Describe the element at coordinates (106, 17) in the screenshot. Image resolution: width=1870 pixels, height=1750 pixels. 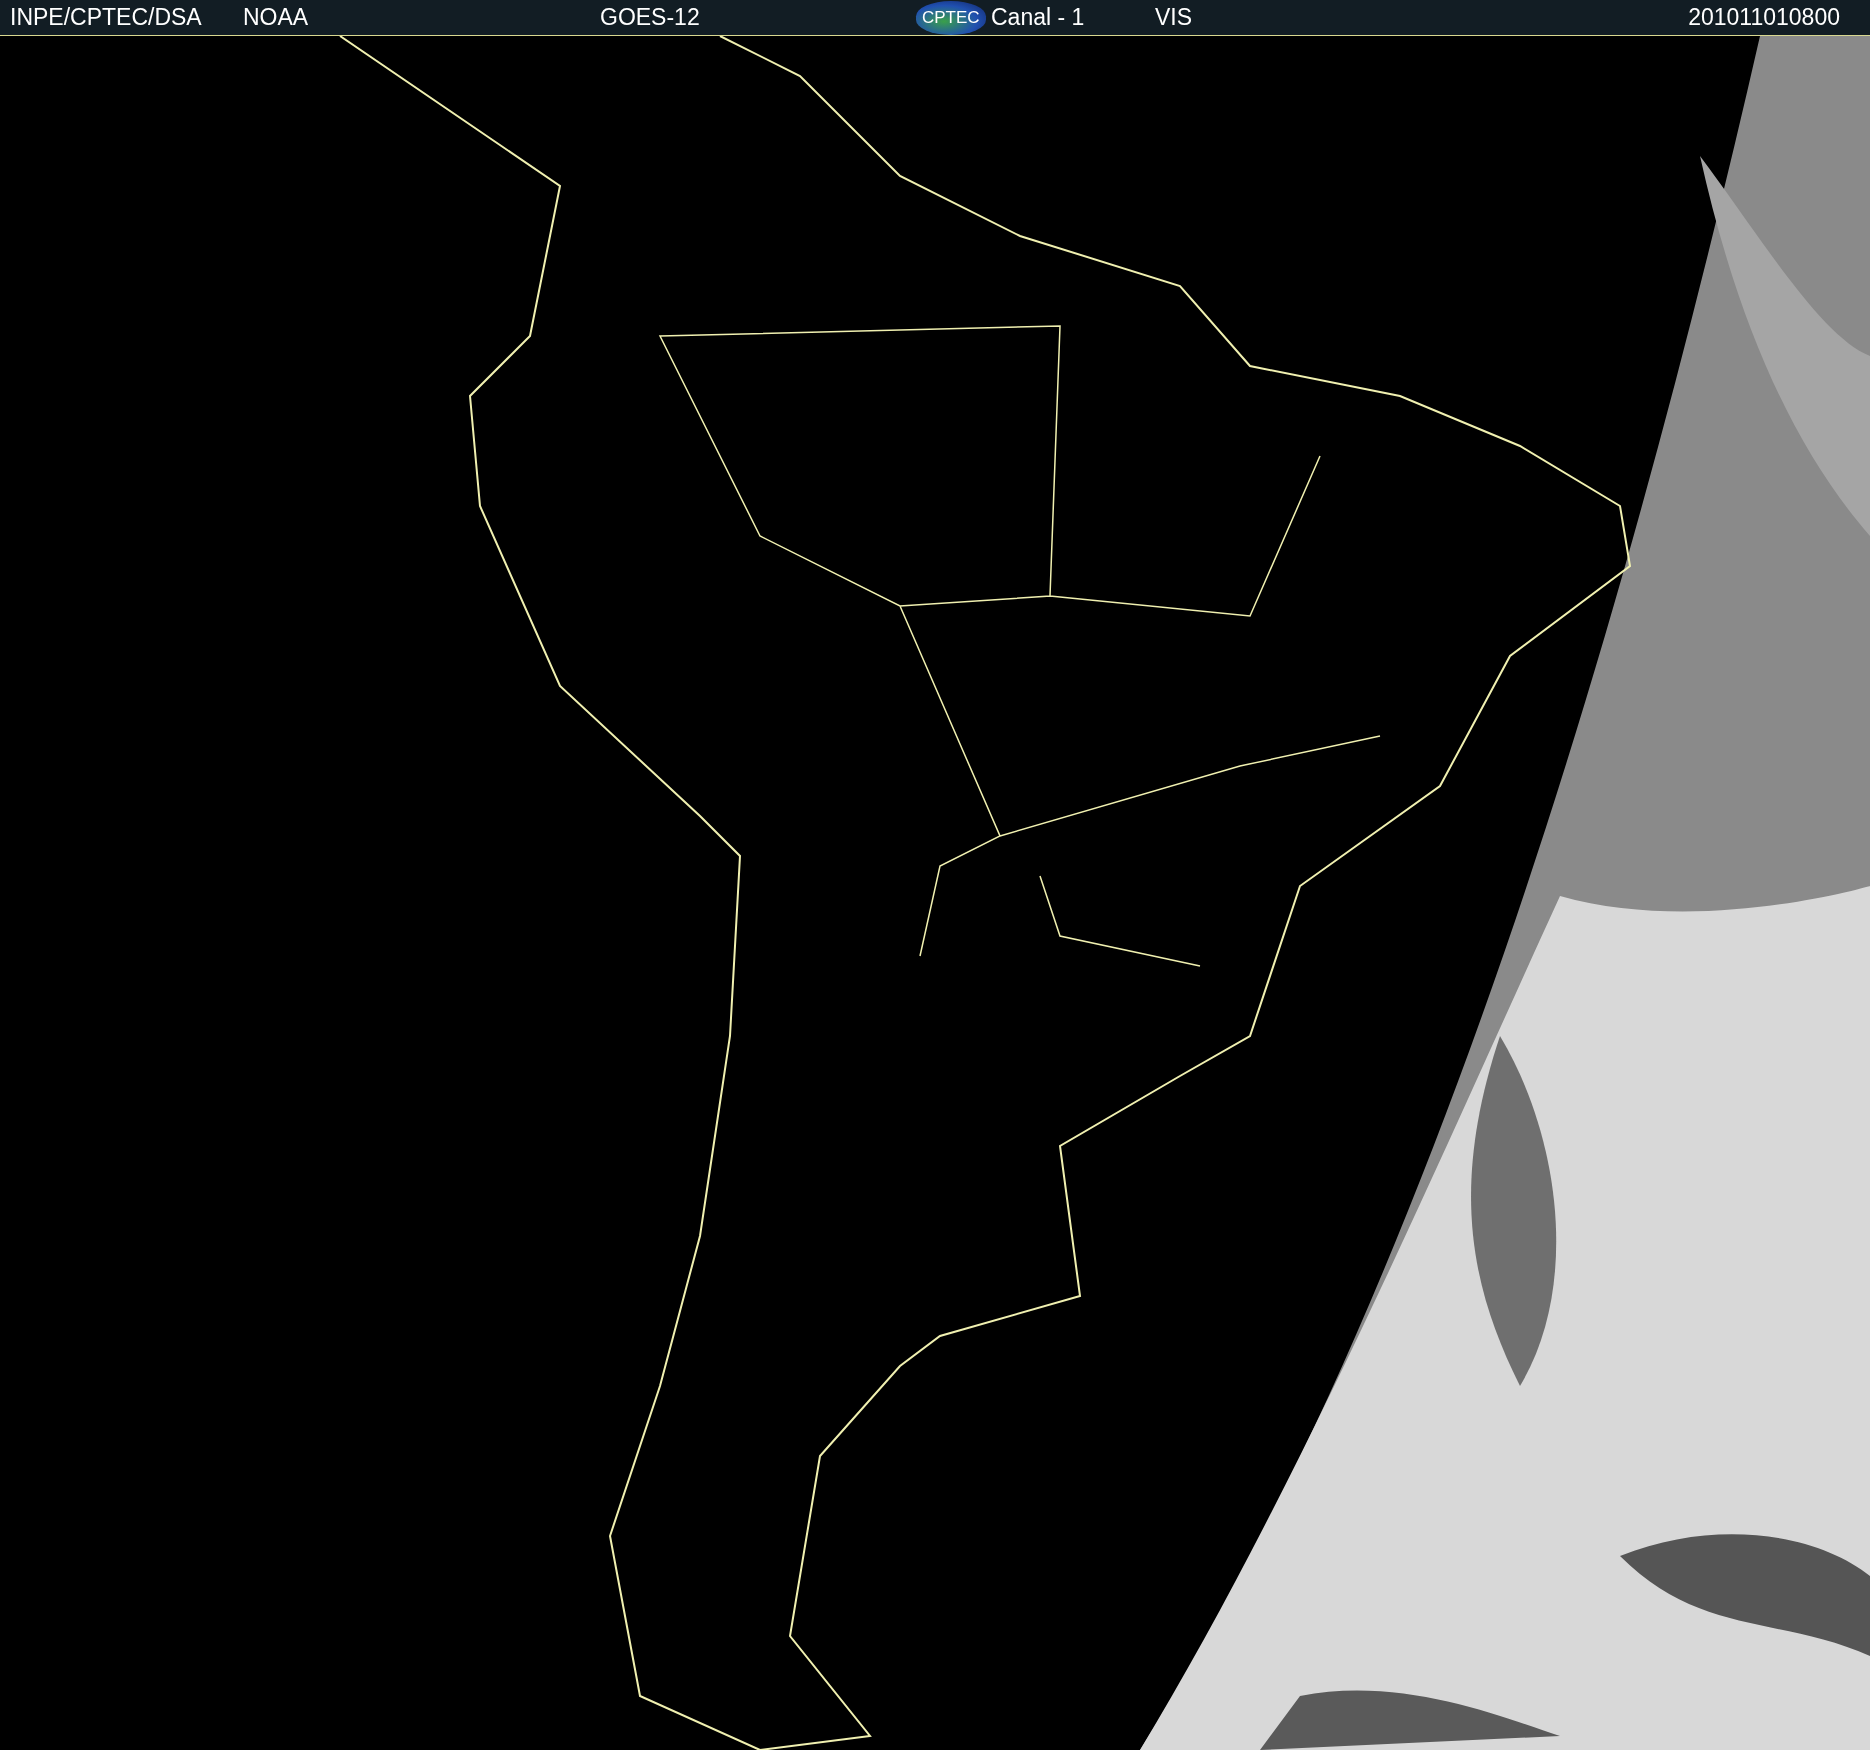
I see `institution-label: INPE/CPTEC/DSA` at that location.